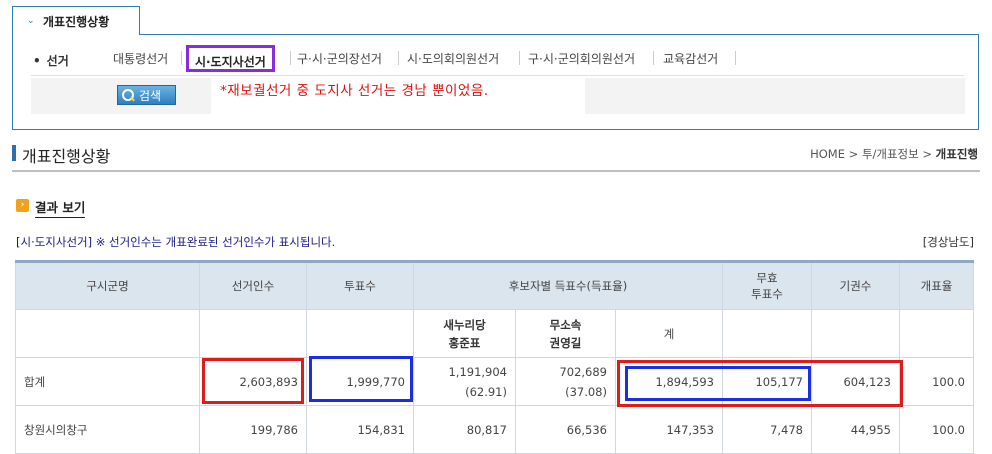 This screenshot has height=454, width=992. Describe the element at coordinates (128, 95) in the screenshot. I see `search-icon` at that location.